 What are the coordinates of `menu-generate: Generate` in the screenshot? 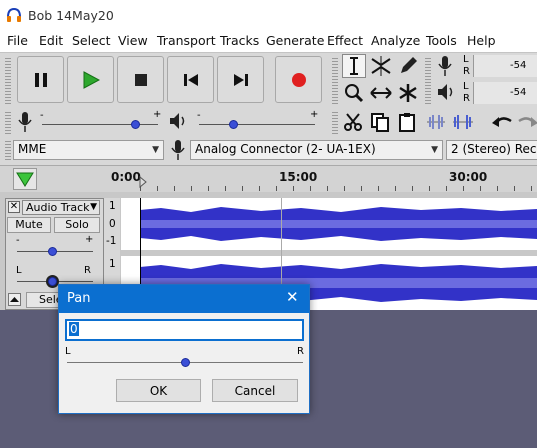 It's located at (295, 40).